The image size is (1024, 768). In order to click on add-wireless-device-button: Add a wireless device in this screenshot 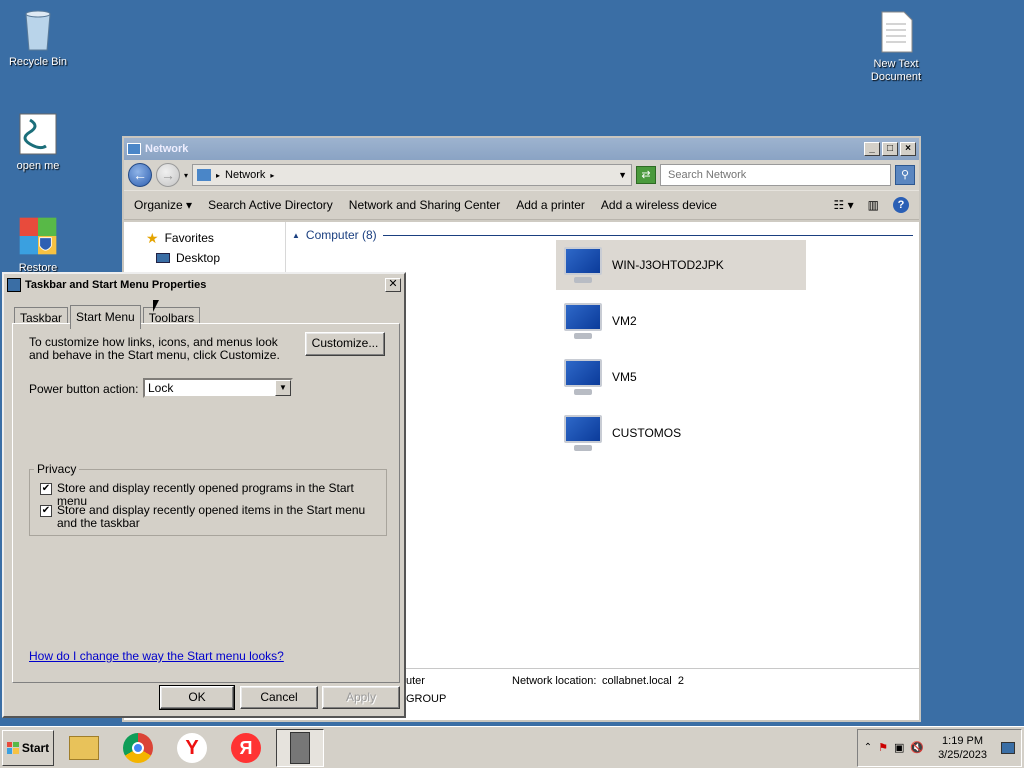, I will do `click(659, 205)`.